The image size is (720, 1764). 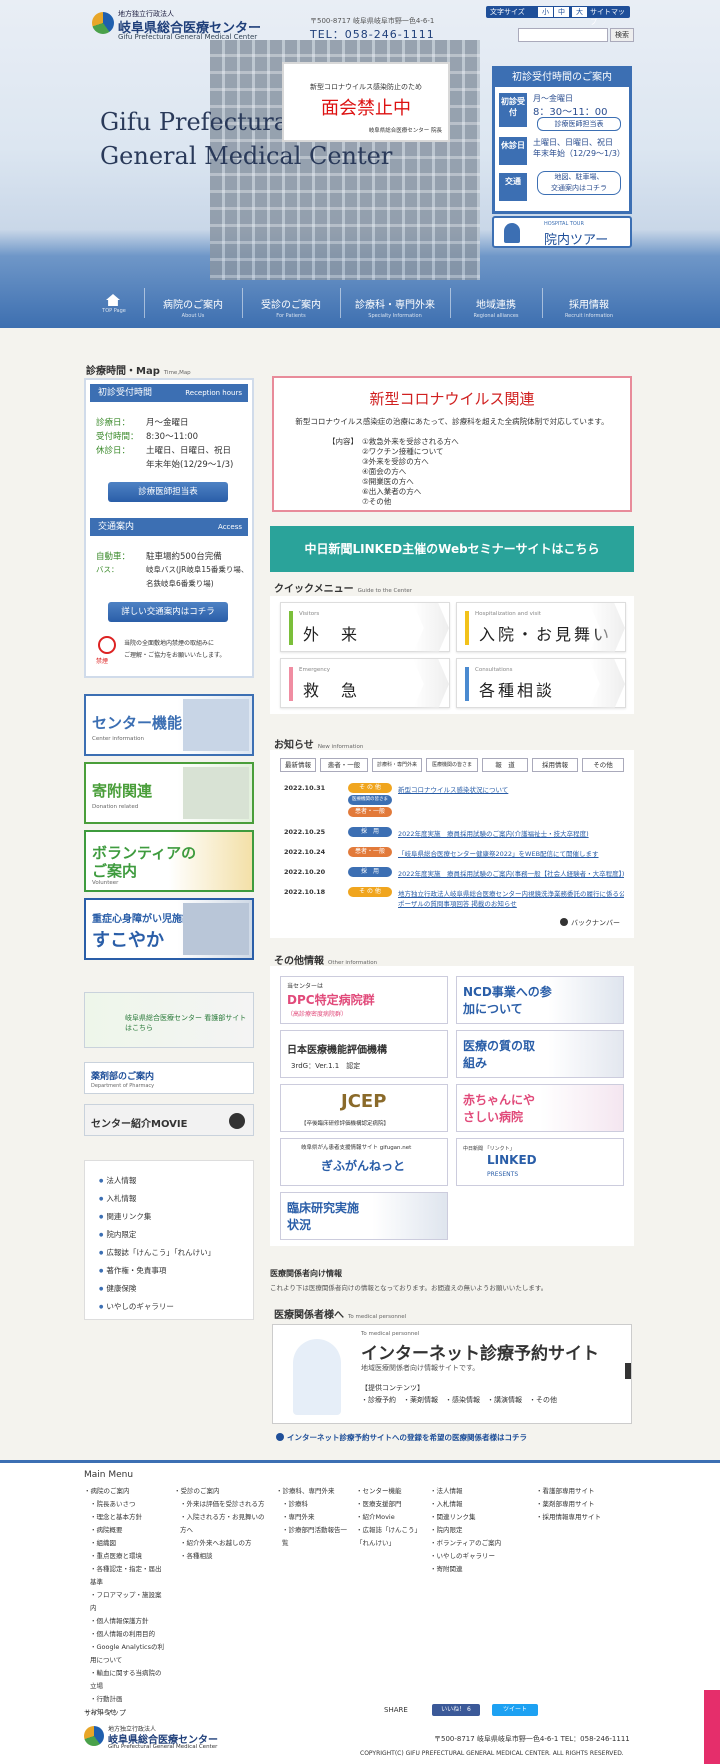 I want to click on side-tab, so click(x=712, y=1727).